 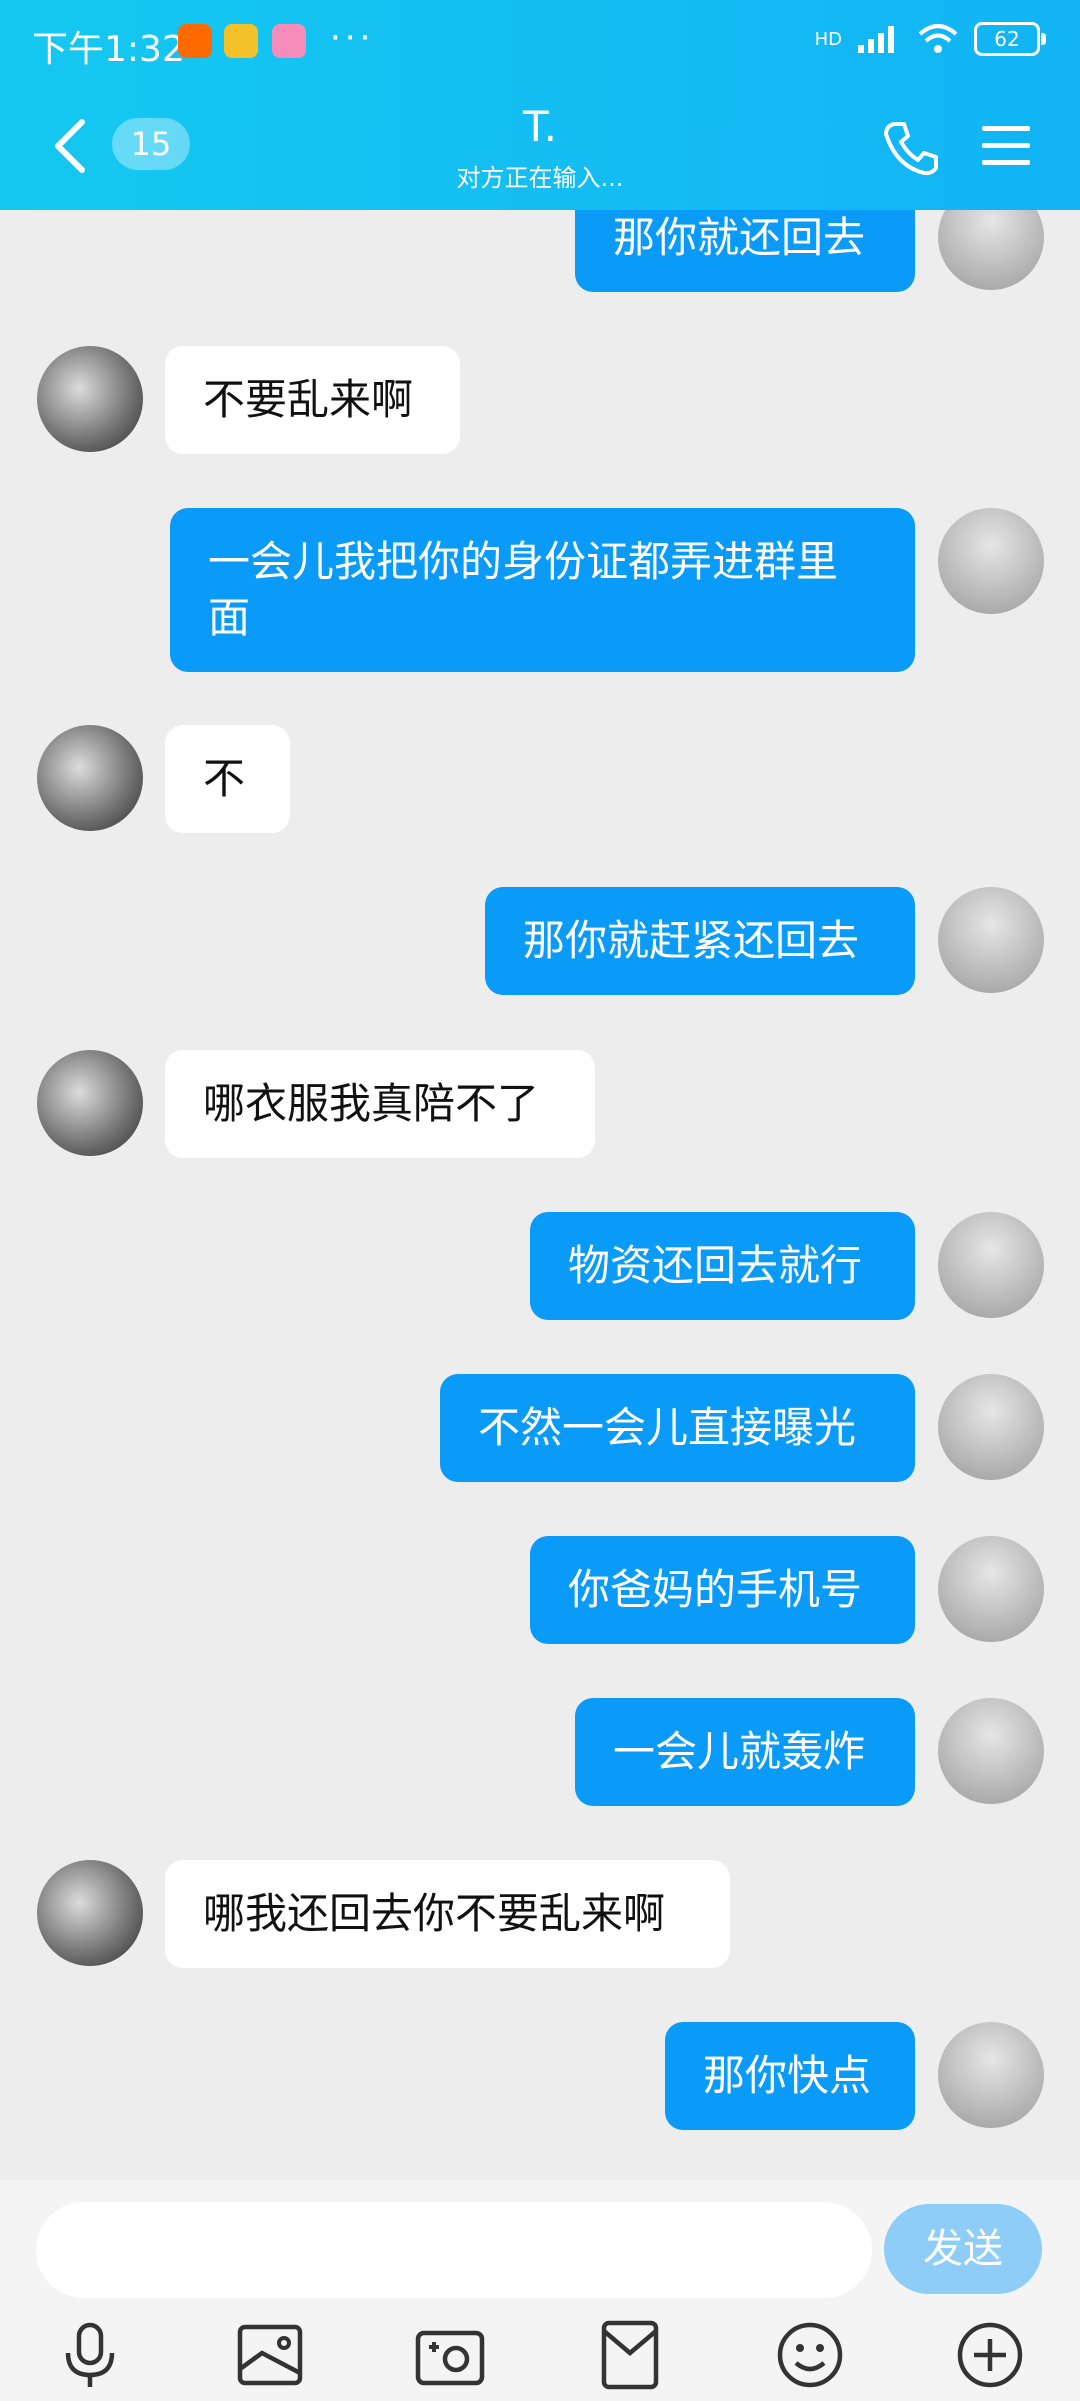 What do you see at coordinates (1006, 146) in the screenshot?
I see `menu-icon` at bounding box center [1006, 146].